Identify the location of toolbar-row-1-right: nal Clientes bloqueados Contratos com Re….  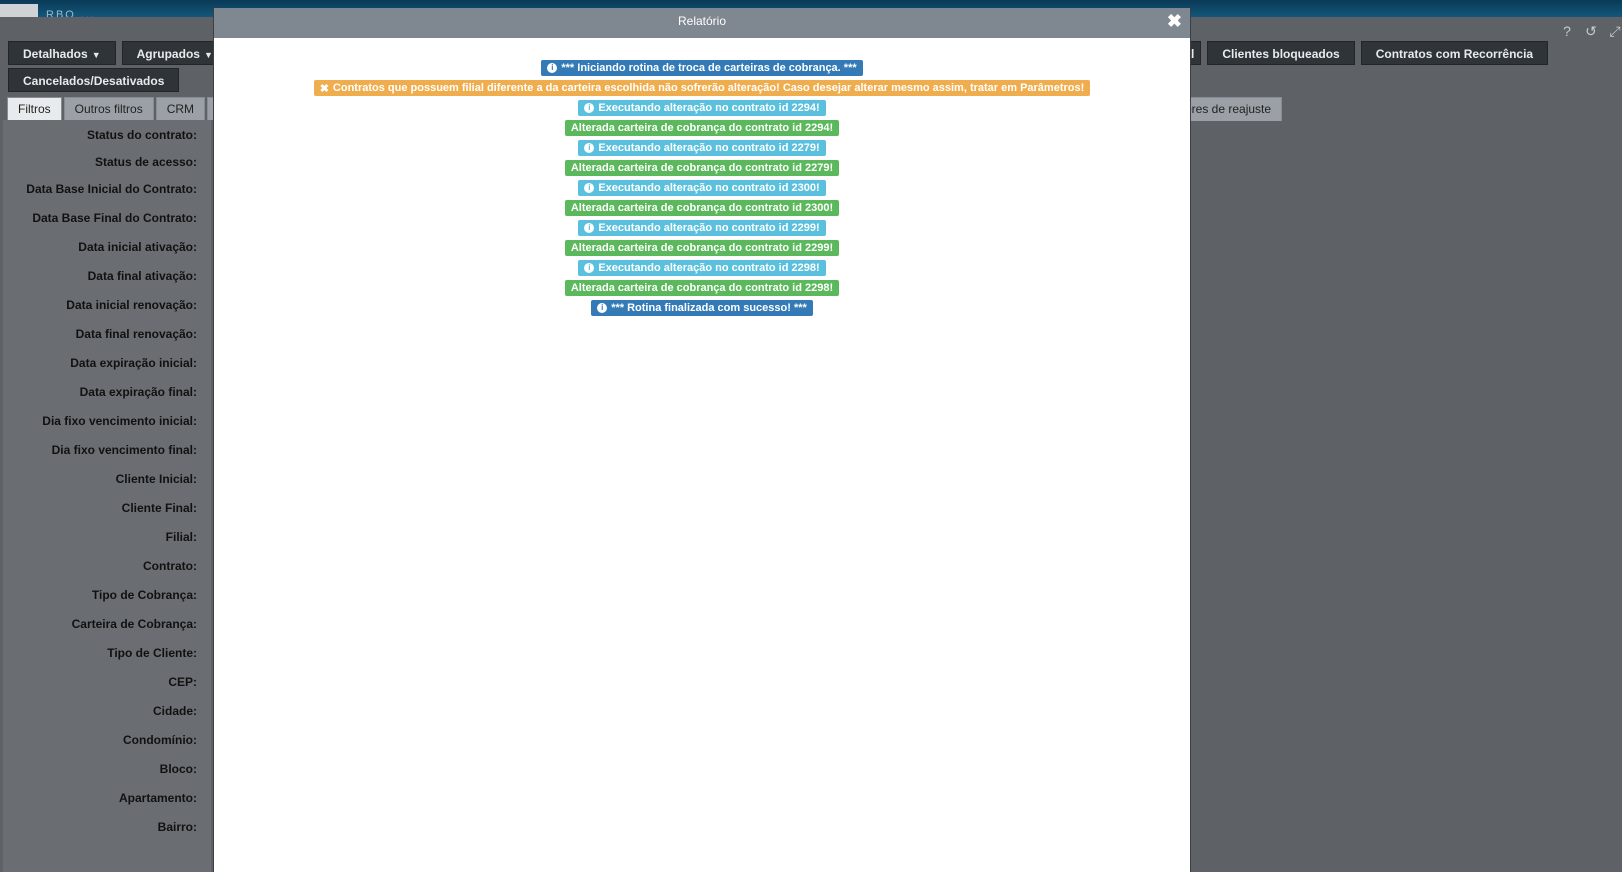
(1359, 53).